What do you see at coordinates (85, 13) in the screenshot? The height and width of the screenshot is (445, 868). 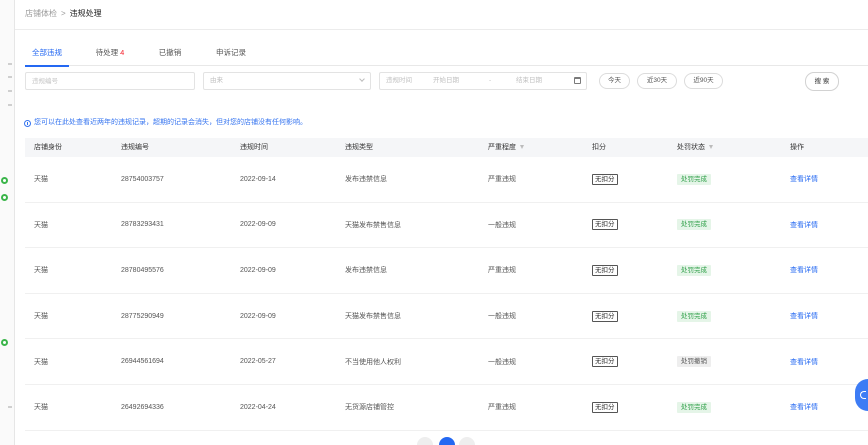 I see `breadcrumb-current: 违规处理` at bounding box center [85, 13].